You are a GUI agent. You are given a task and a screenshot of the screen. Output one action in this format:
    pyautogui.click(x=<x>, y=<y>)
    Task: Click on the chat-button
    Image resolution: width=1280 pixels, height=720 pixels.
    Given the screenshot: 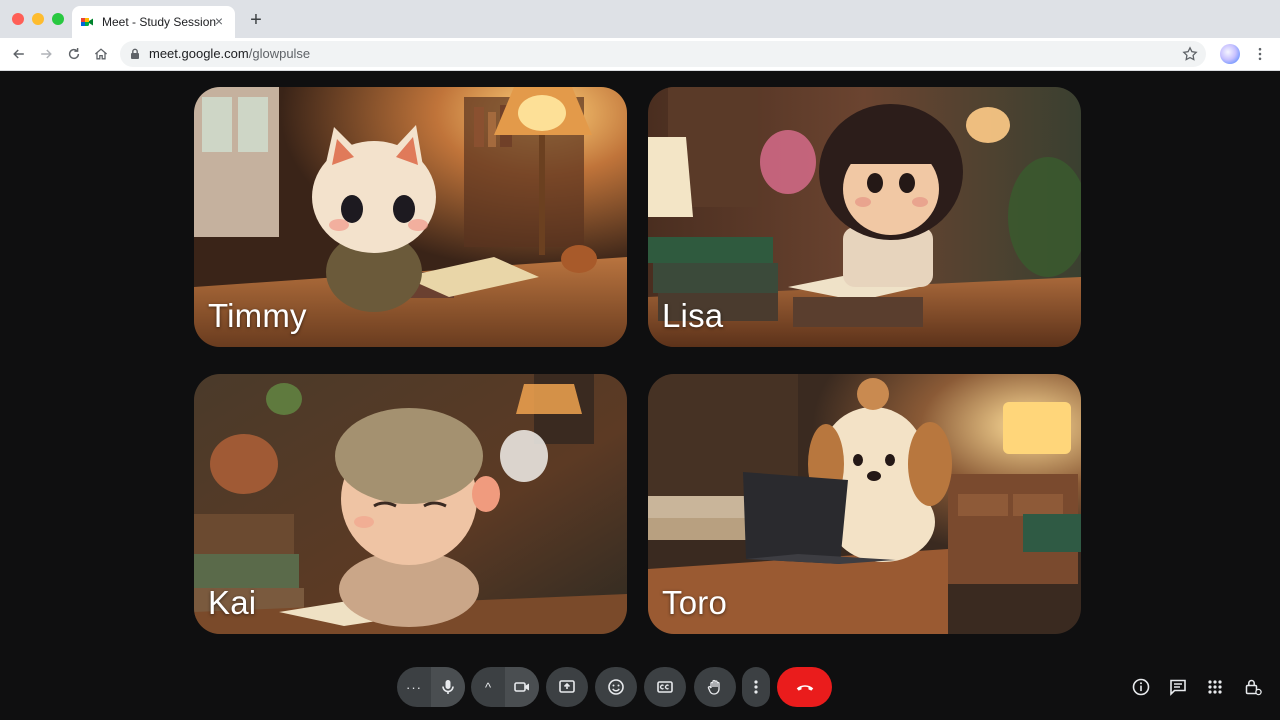 What is the action you would take?
    pyautogui.click(x=1178, y=687)
    